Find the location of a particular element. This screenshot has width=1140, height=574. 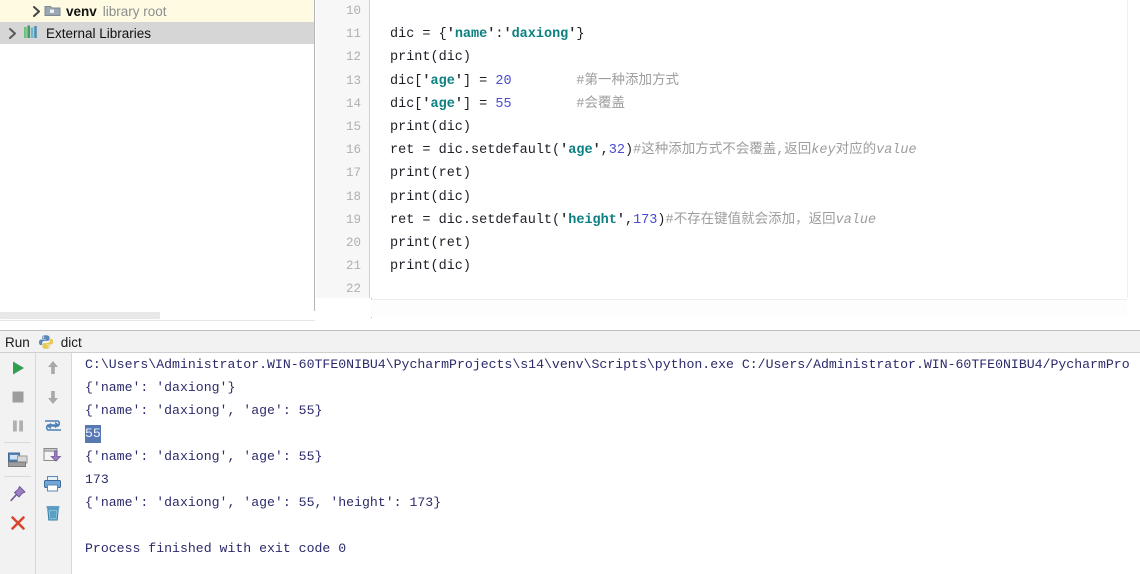

up-the-stack-button is located at coordinates (53, 367).